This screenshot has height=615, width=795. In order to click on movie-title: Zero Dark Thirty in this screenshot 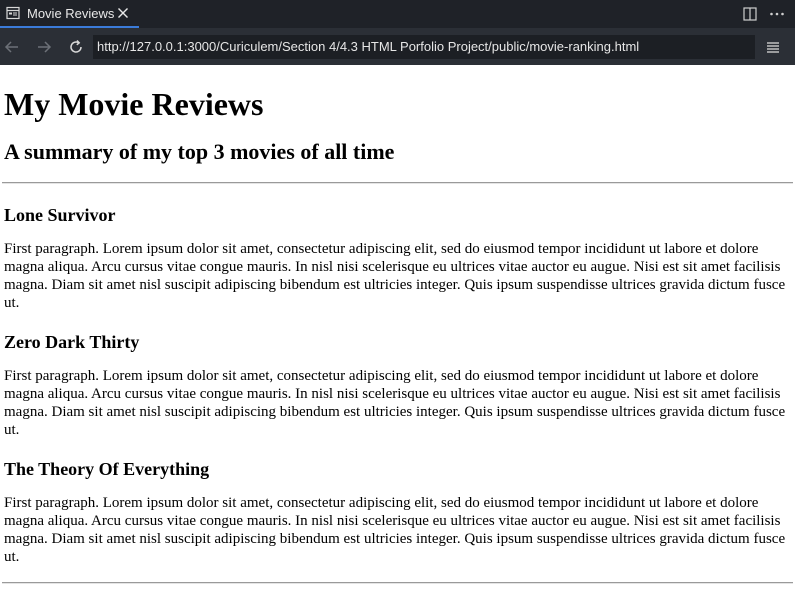, I will do `click(72, 342)`.